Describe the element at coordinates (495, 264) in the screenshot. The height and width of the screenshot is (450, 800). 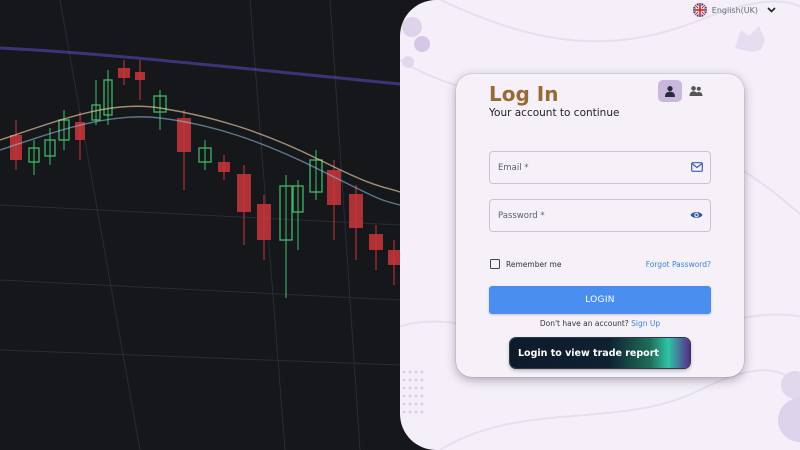
I see `remember-me-checkbox` at that location.